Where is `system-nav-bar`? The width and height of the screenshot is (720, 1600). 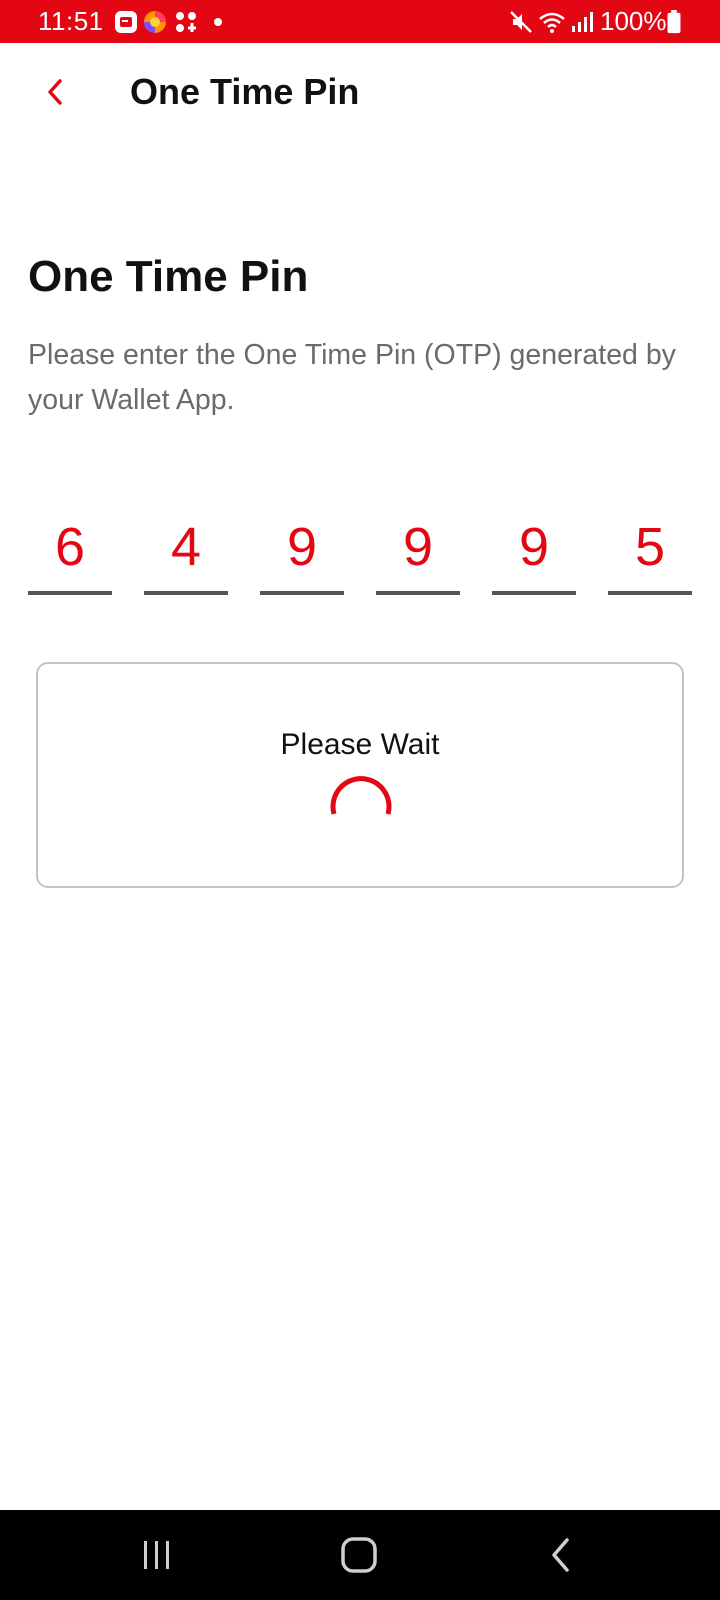 system-nav-bar is located at coordinates (360, 1555).